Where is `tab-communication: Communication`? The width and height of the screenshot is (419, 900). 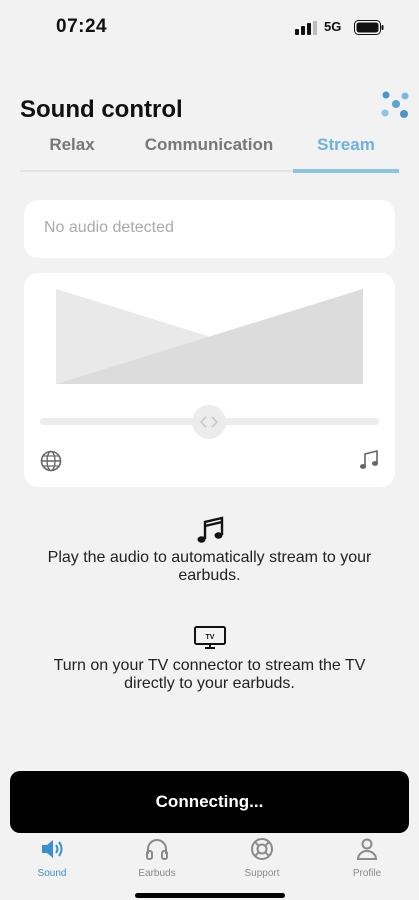 tab-communication: Communication is located at coordinates (209, 145).